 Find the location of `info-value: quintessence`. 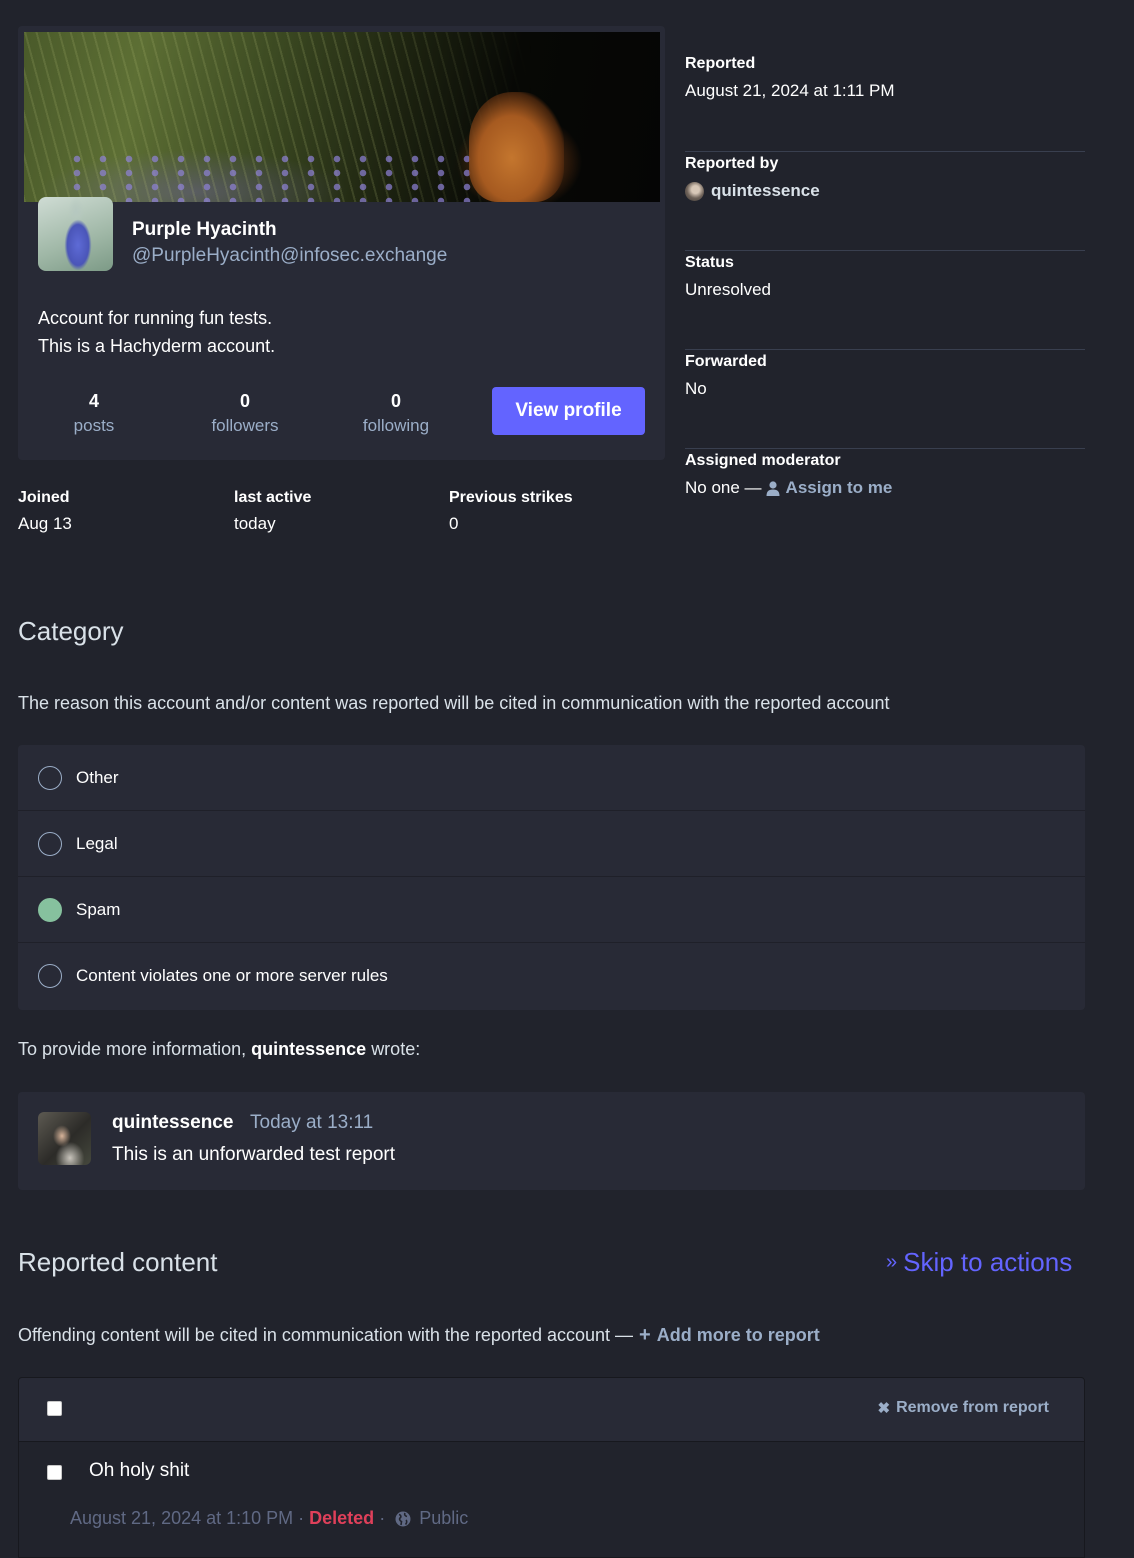

info-value: quintessence is located at coordinates (885, 191).